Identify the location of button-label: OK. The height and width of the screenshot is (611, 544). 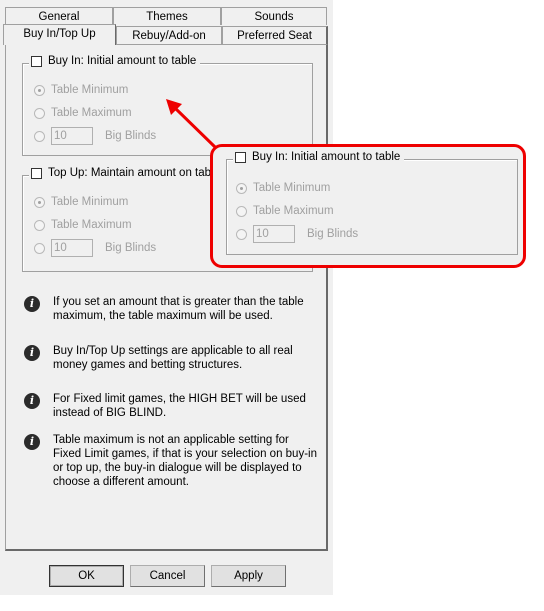
(86, 576).